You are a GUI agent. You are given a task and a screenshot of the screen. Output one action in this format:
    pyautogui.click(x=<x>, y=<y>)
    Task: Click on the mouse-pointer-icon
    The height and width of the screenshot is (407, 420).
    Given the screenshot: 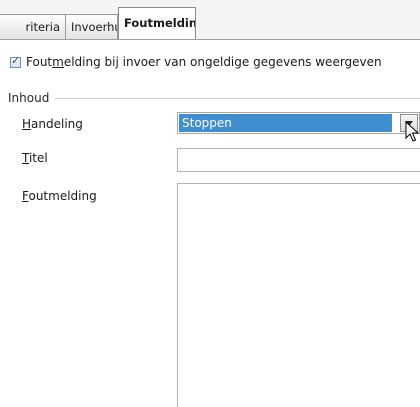 What is the action you would take?
    pyautogui.click(x=412, y=131)
    